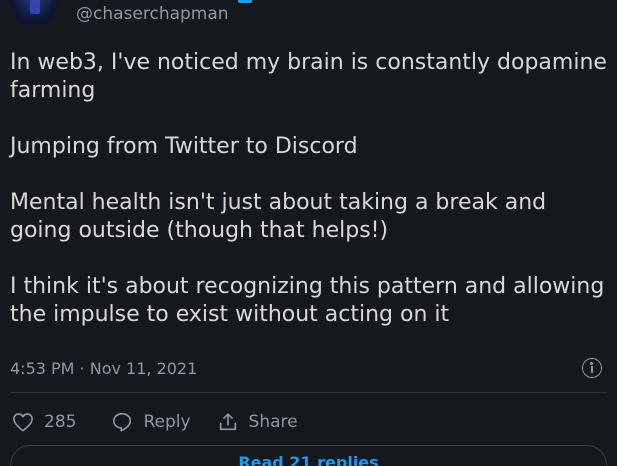 The image size is (617, 466). Describe the element at coordinates (245, 1) in the screenshot. I see `display-name-fragment` at that location.